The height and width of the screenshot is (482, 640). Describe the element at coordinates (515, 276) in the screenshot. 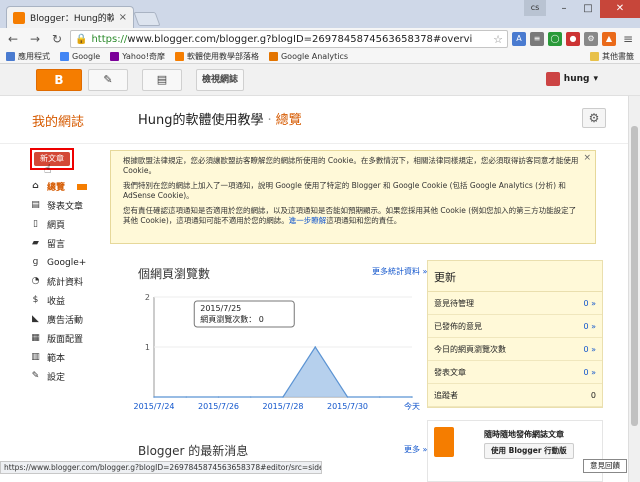

I see `updates-title: 更新` at that location.